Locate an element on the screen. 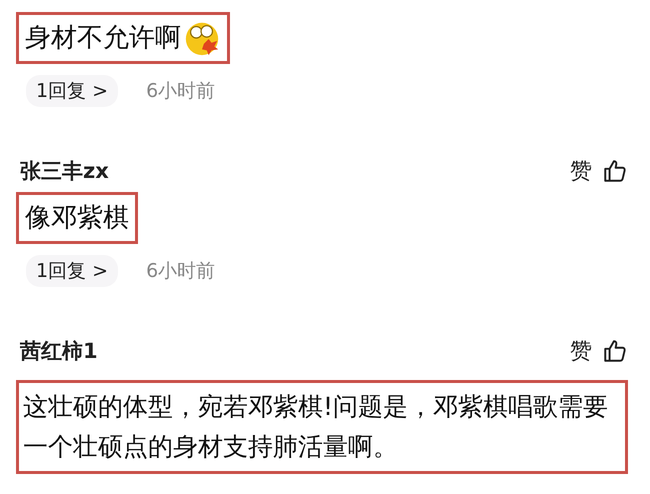  comment-text: 身材不允许啊 is located at coordinates (123, 38).